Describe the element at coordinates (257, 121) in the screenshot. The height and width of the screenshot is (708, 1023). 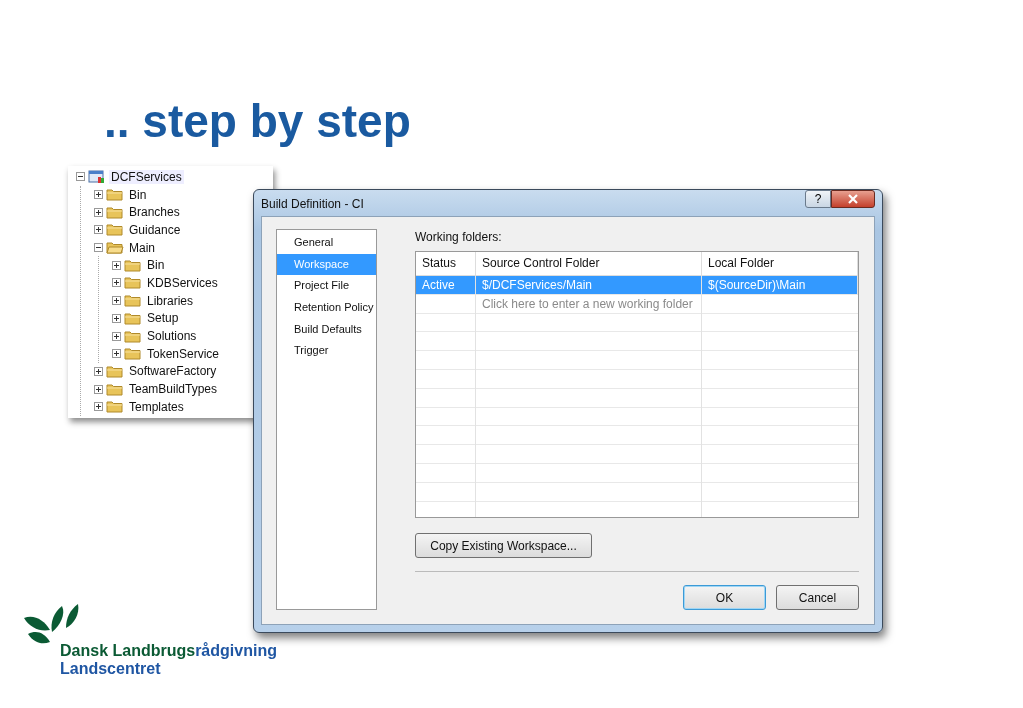
I see `slide-title: .. step by step` at that location.